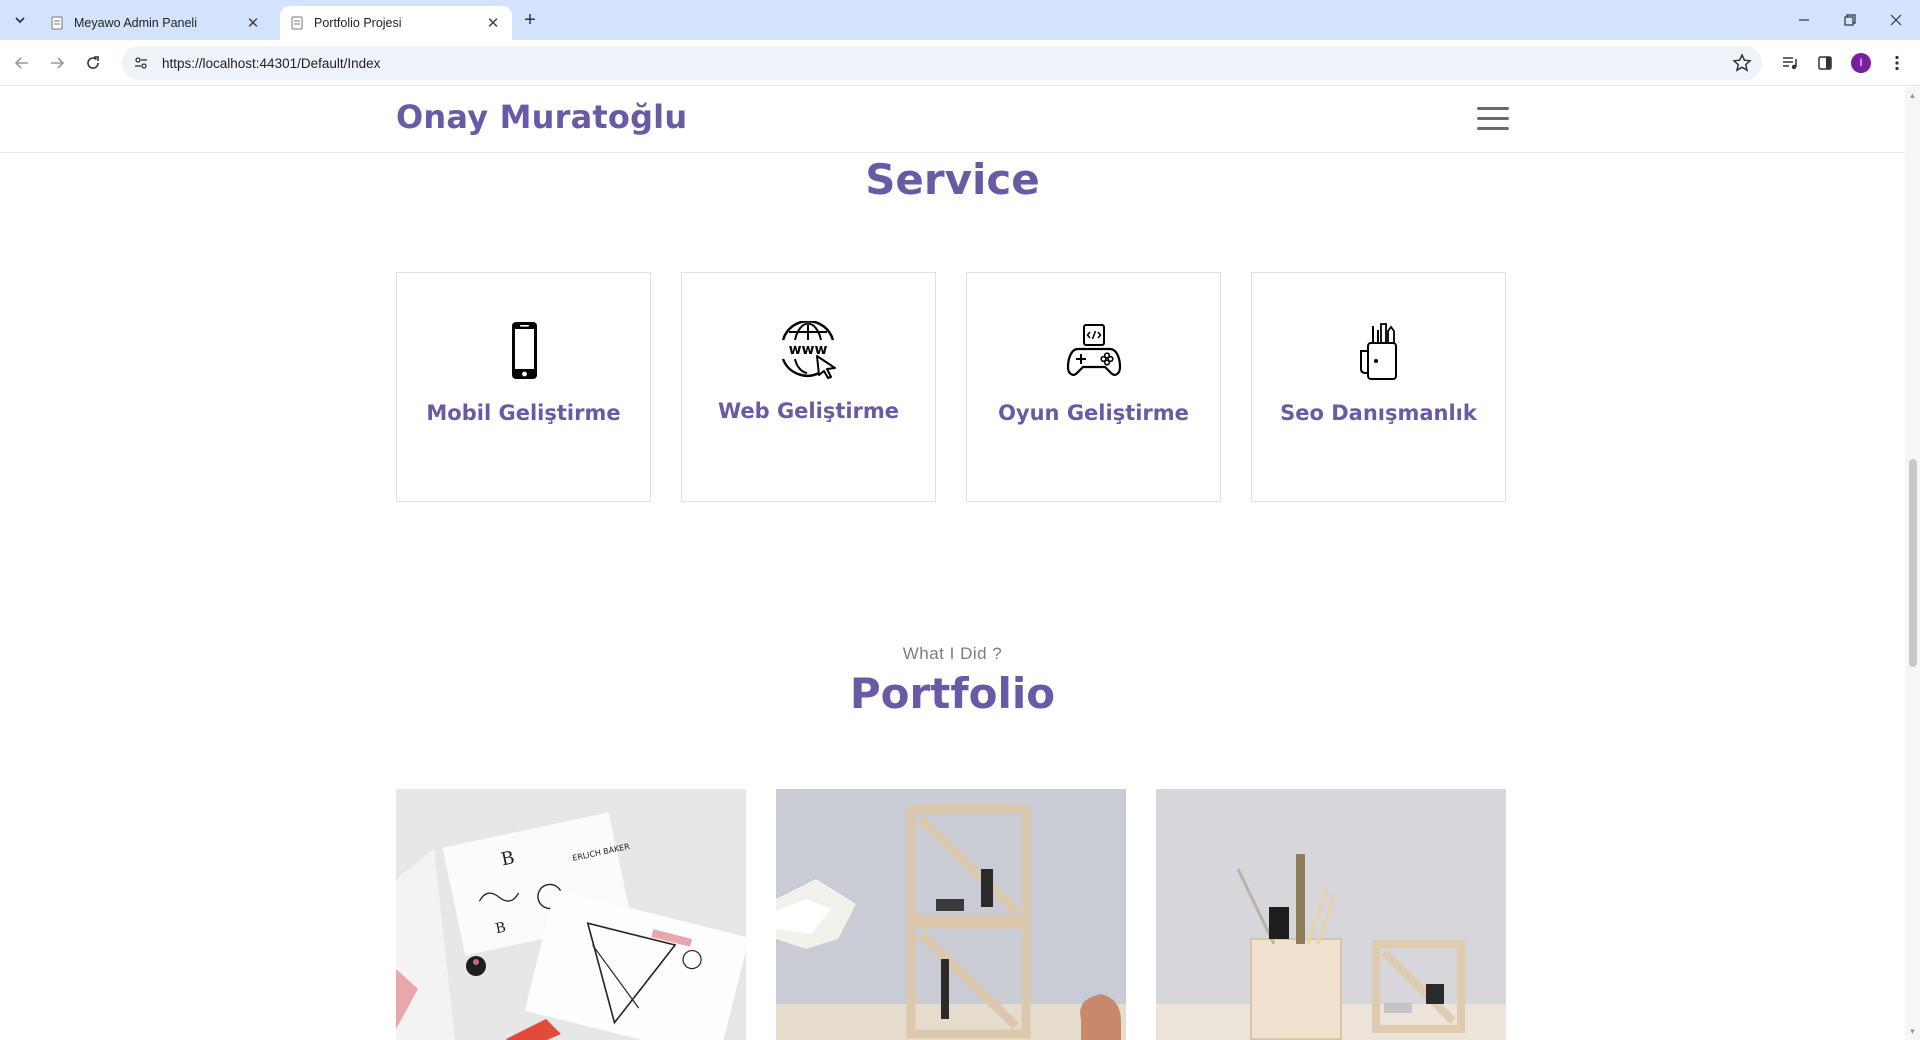 Image resolution: width=1920 pixels, height=1040 pixels. What do you see at coordinates (530, 20) in the screenshot?
I see `new-tab-plus-icon: +` at bounding box center [530, 20].